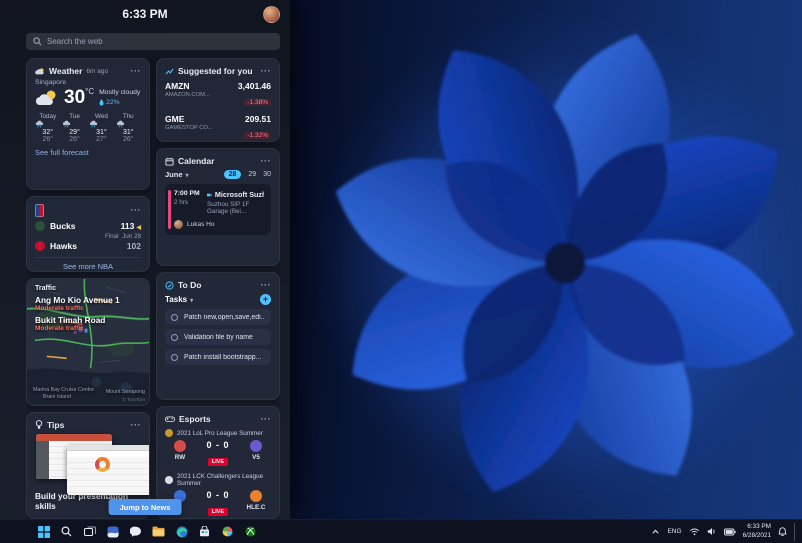 The width and height of the screenshot is (802, 543). I want to click on tray-date: 6/28/2021, so click(756, 535).